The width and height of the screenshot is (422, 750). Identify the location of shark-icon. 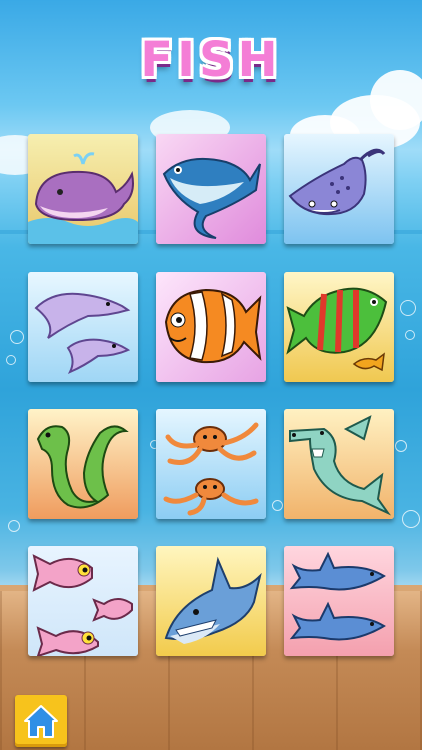
(211, 601).